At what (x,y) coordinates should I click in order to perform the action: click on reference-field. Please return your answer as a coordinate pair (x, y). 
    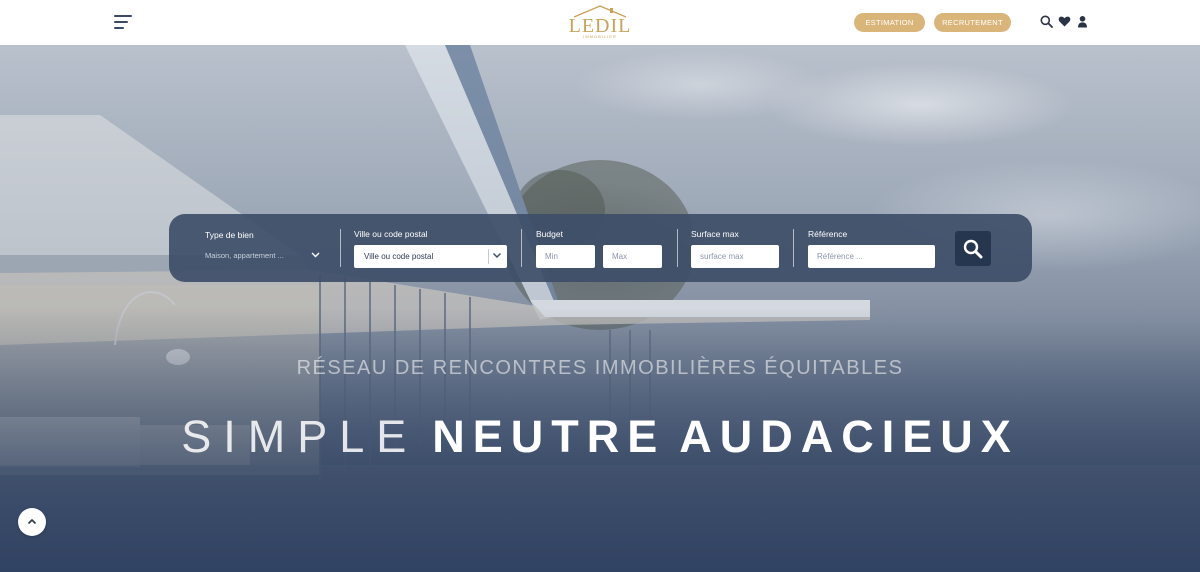
    Looking at the image, I should click on (871, 256).